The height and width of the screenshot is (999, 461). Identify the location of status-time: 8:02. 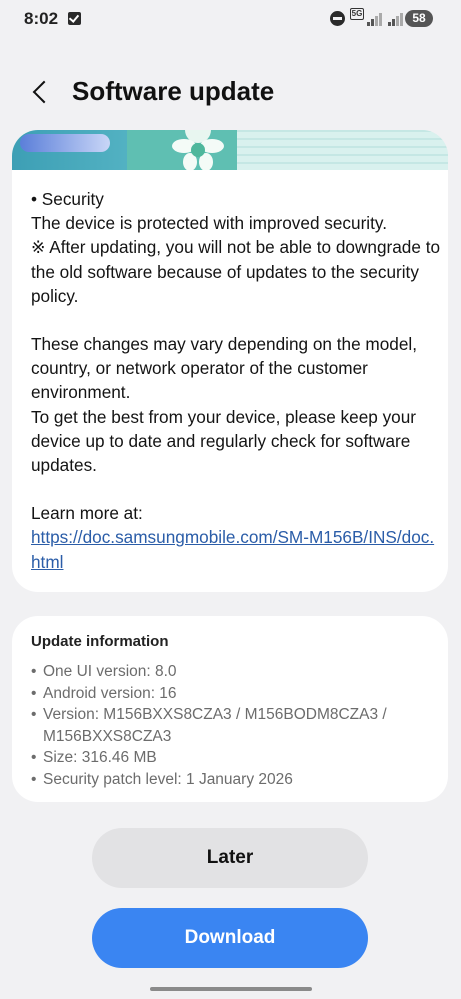
(41, 18).